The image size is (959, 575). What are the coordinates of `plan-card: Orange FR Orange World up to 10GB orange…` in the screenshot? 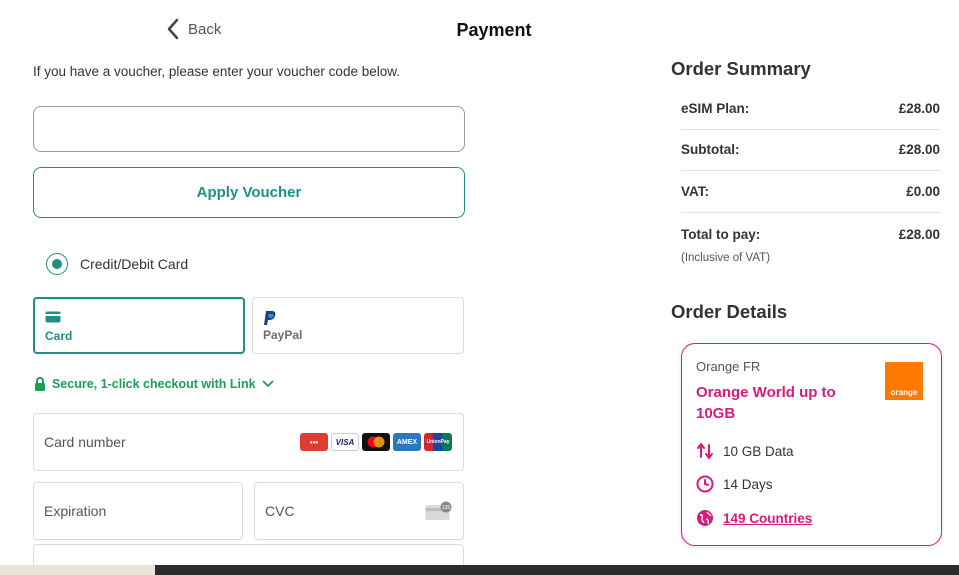 It's located at (811, 444).